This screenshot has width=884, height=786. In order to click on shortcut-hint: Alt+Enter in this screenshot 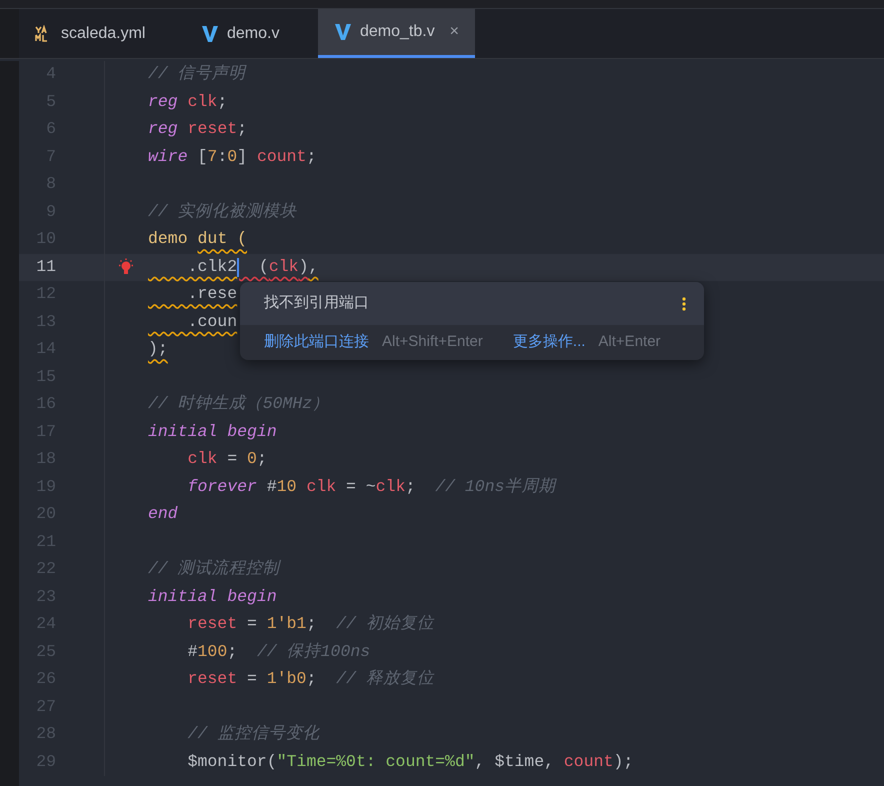, I will do `click(629, 342)`.